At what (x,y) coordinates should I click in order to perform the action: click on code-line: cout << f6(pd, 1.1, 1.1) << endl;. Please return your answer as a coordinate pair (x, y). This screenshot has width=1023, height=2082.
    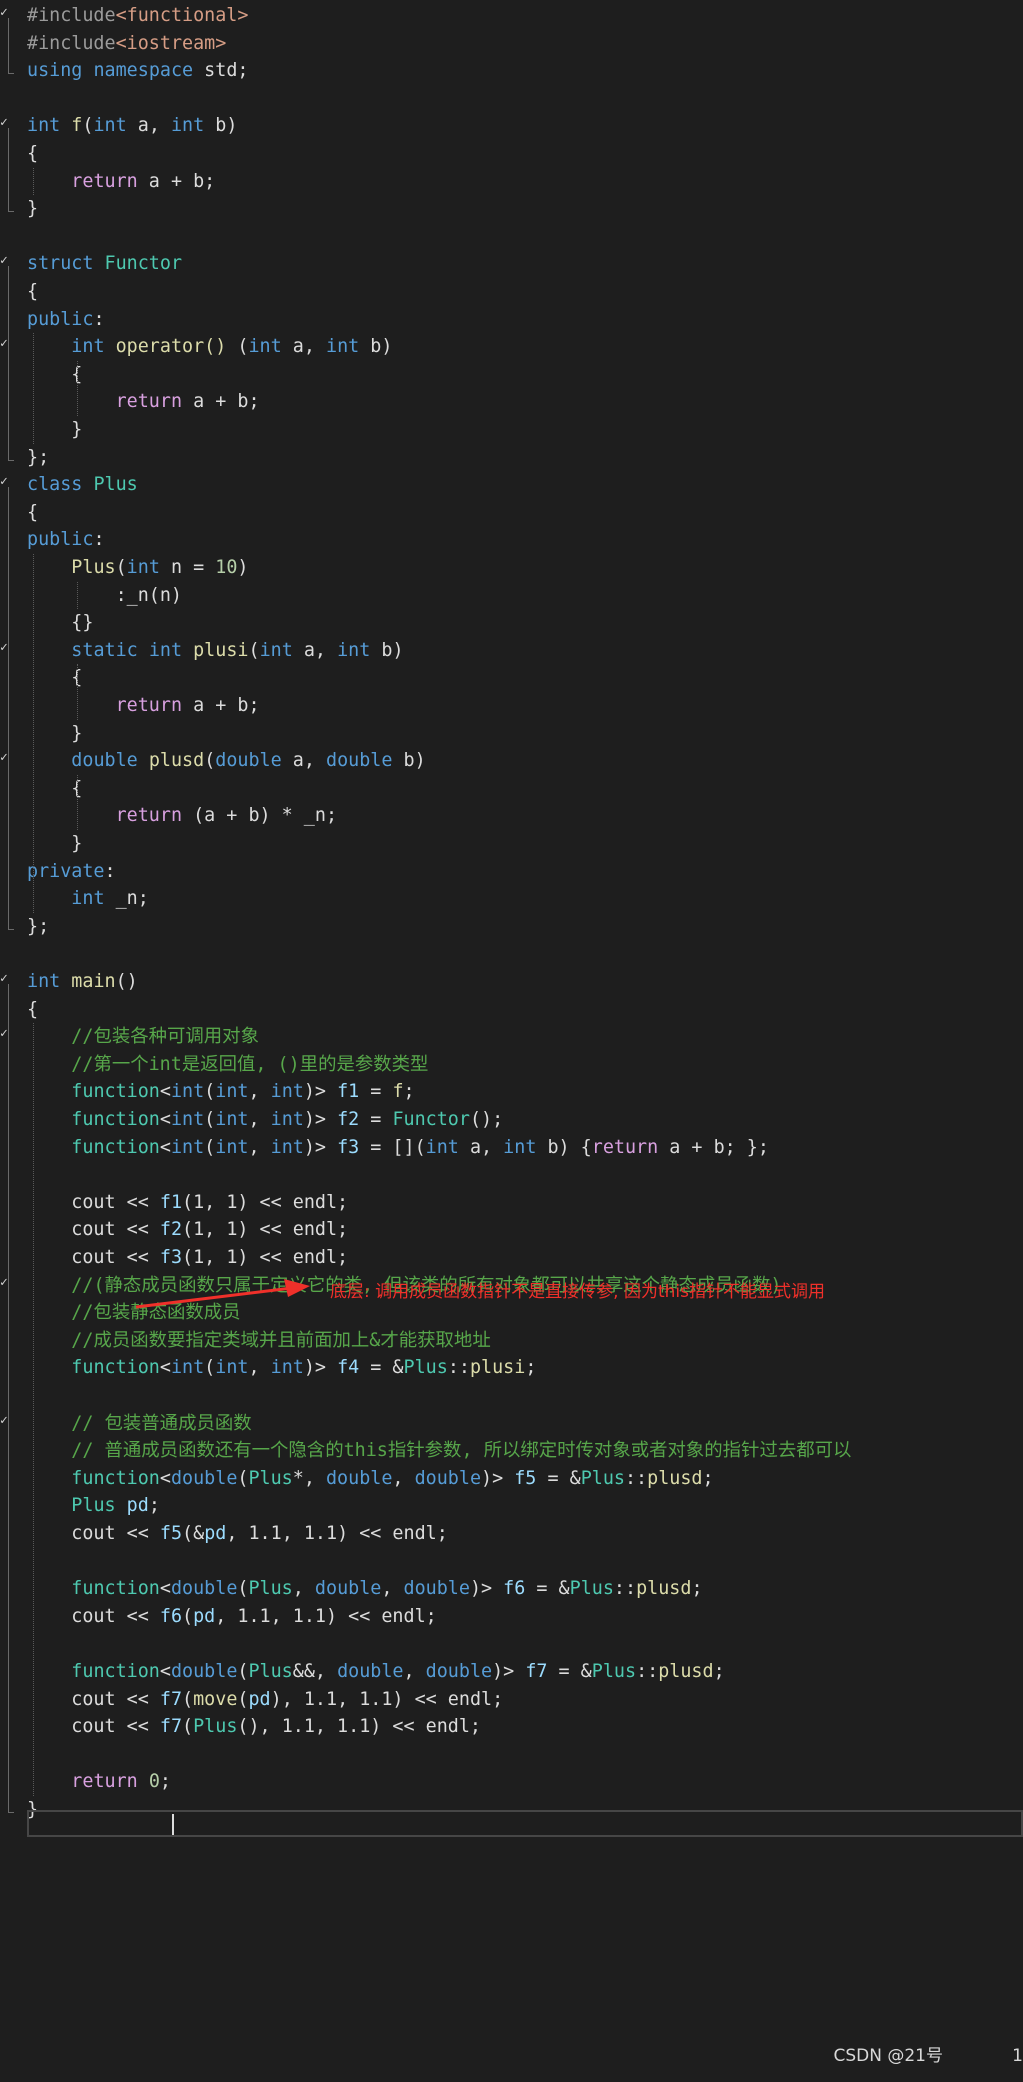
    Looking at the image, I should click on (511, 1617).